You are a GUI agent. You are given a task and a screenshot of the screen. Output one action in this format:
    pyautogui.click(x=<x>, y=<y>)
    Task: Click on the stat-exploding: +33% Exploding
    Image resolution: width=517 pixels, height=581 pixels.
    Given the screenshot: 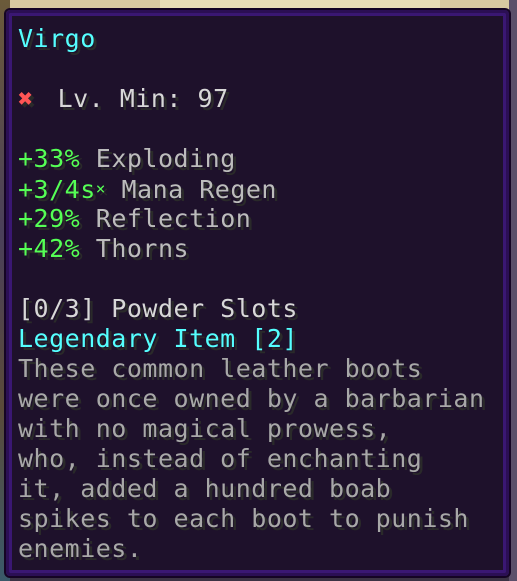 What is the action you would take?
    pyautogui.click(x=262, y=159)
    